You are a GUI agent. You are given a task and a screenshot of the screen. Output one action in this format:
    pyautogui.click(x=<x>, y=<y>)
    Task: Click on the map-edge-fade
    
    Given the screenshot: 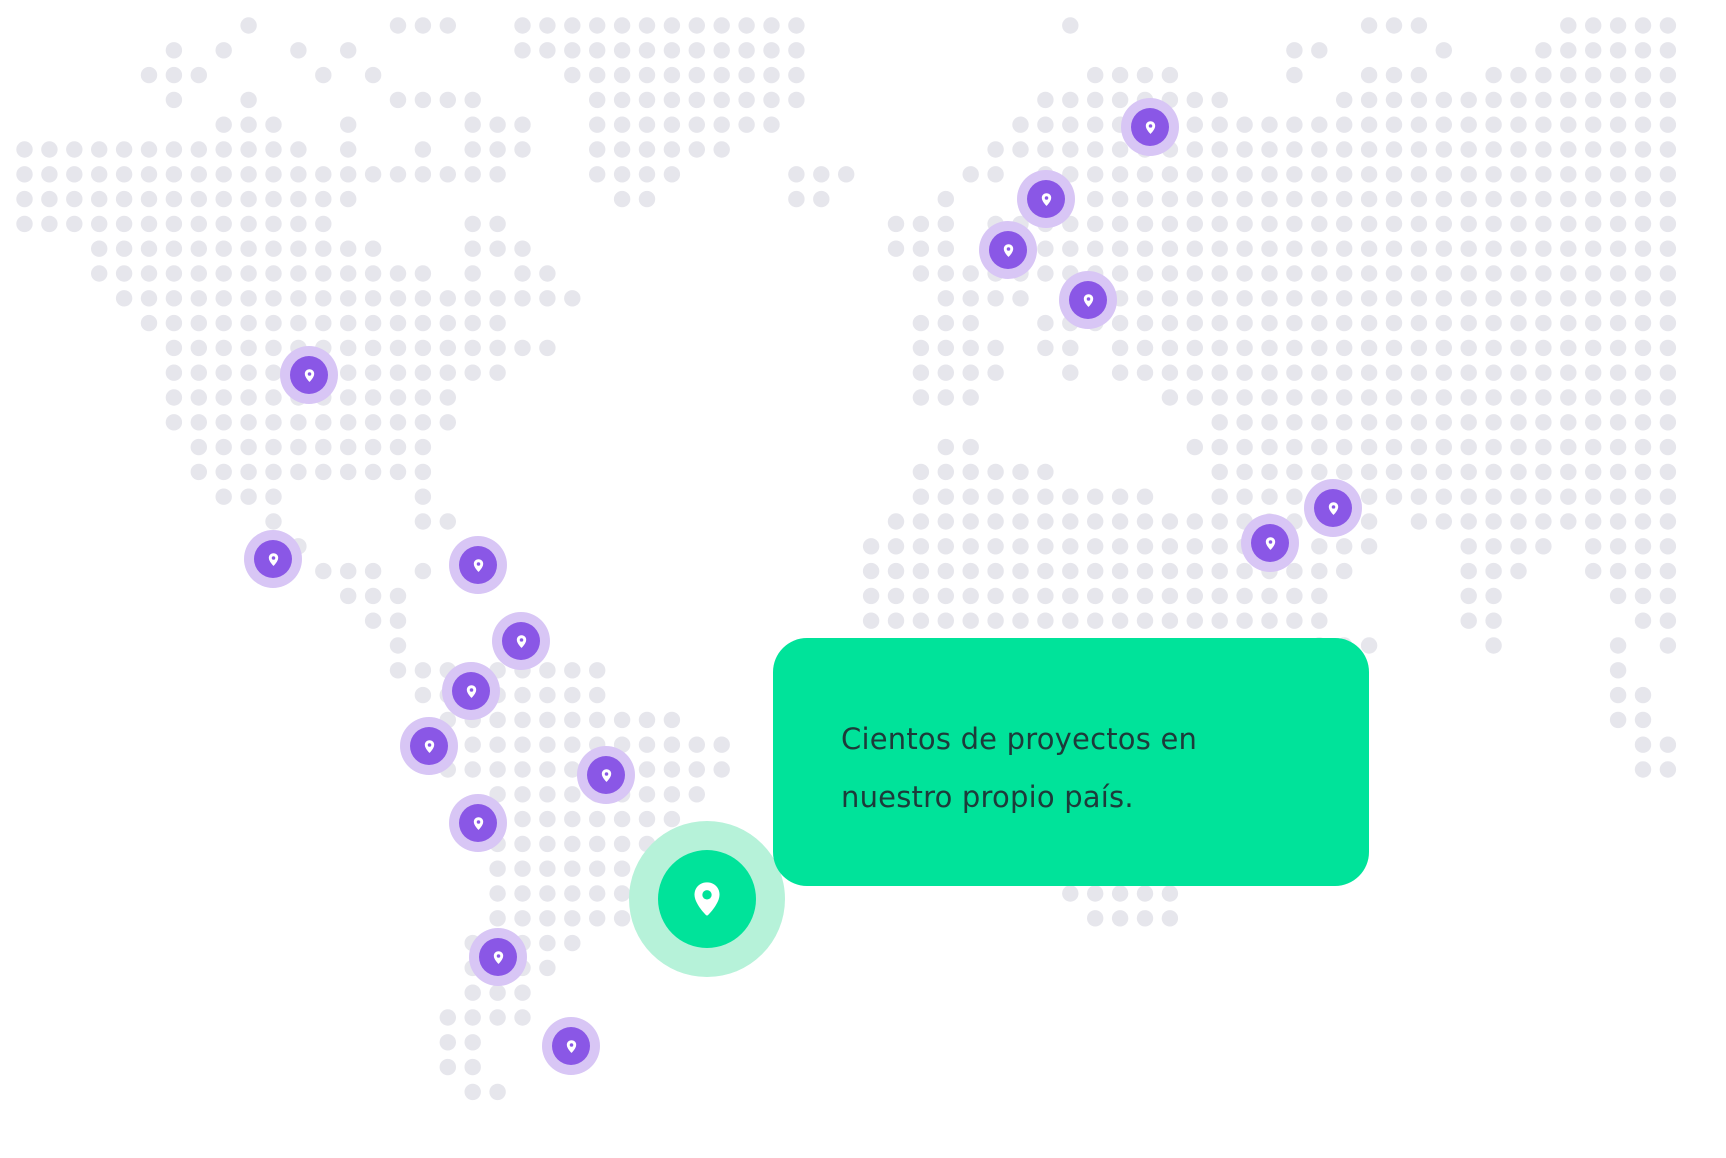 What is the action you would take?
    pyautogui.click(x=1721, y=579)
    